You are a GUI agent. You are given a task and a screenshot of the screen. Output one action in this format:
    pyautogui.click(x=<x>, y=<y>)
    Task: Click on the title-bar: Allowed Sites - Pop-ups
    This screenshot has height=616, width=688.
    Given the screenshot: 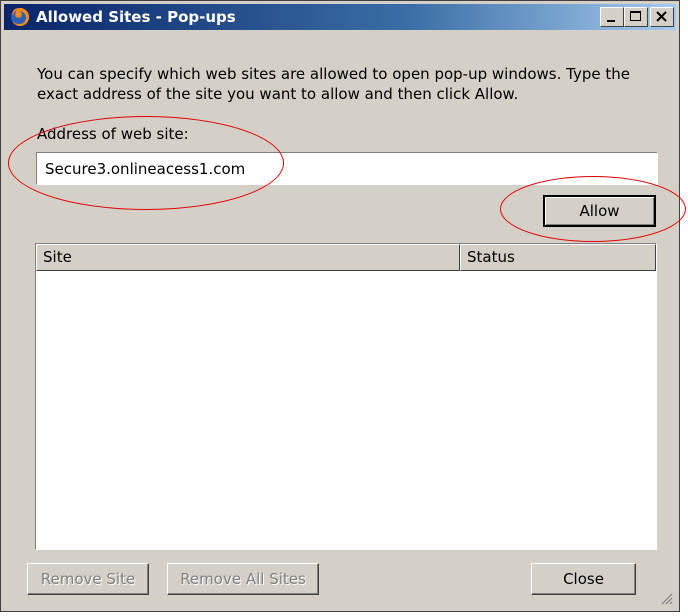 What is the action you would take?
    pyautogui.click(x=340, y=17)
    